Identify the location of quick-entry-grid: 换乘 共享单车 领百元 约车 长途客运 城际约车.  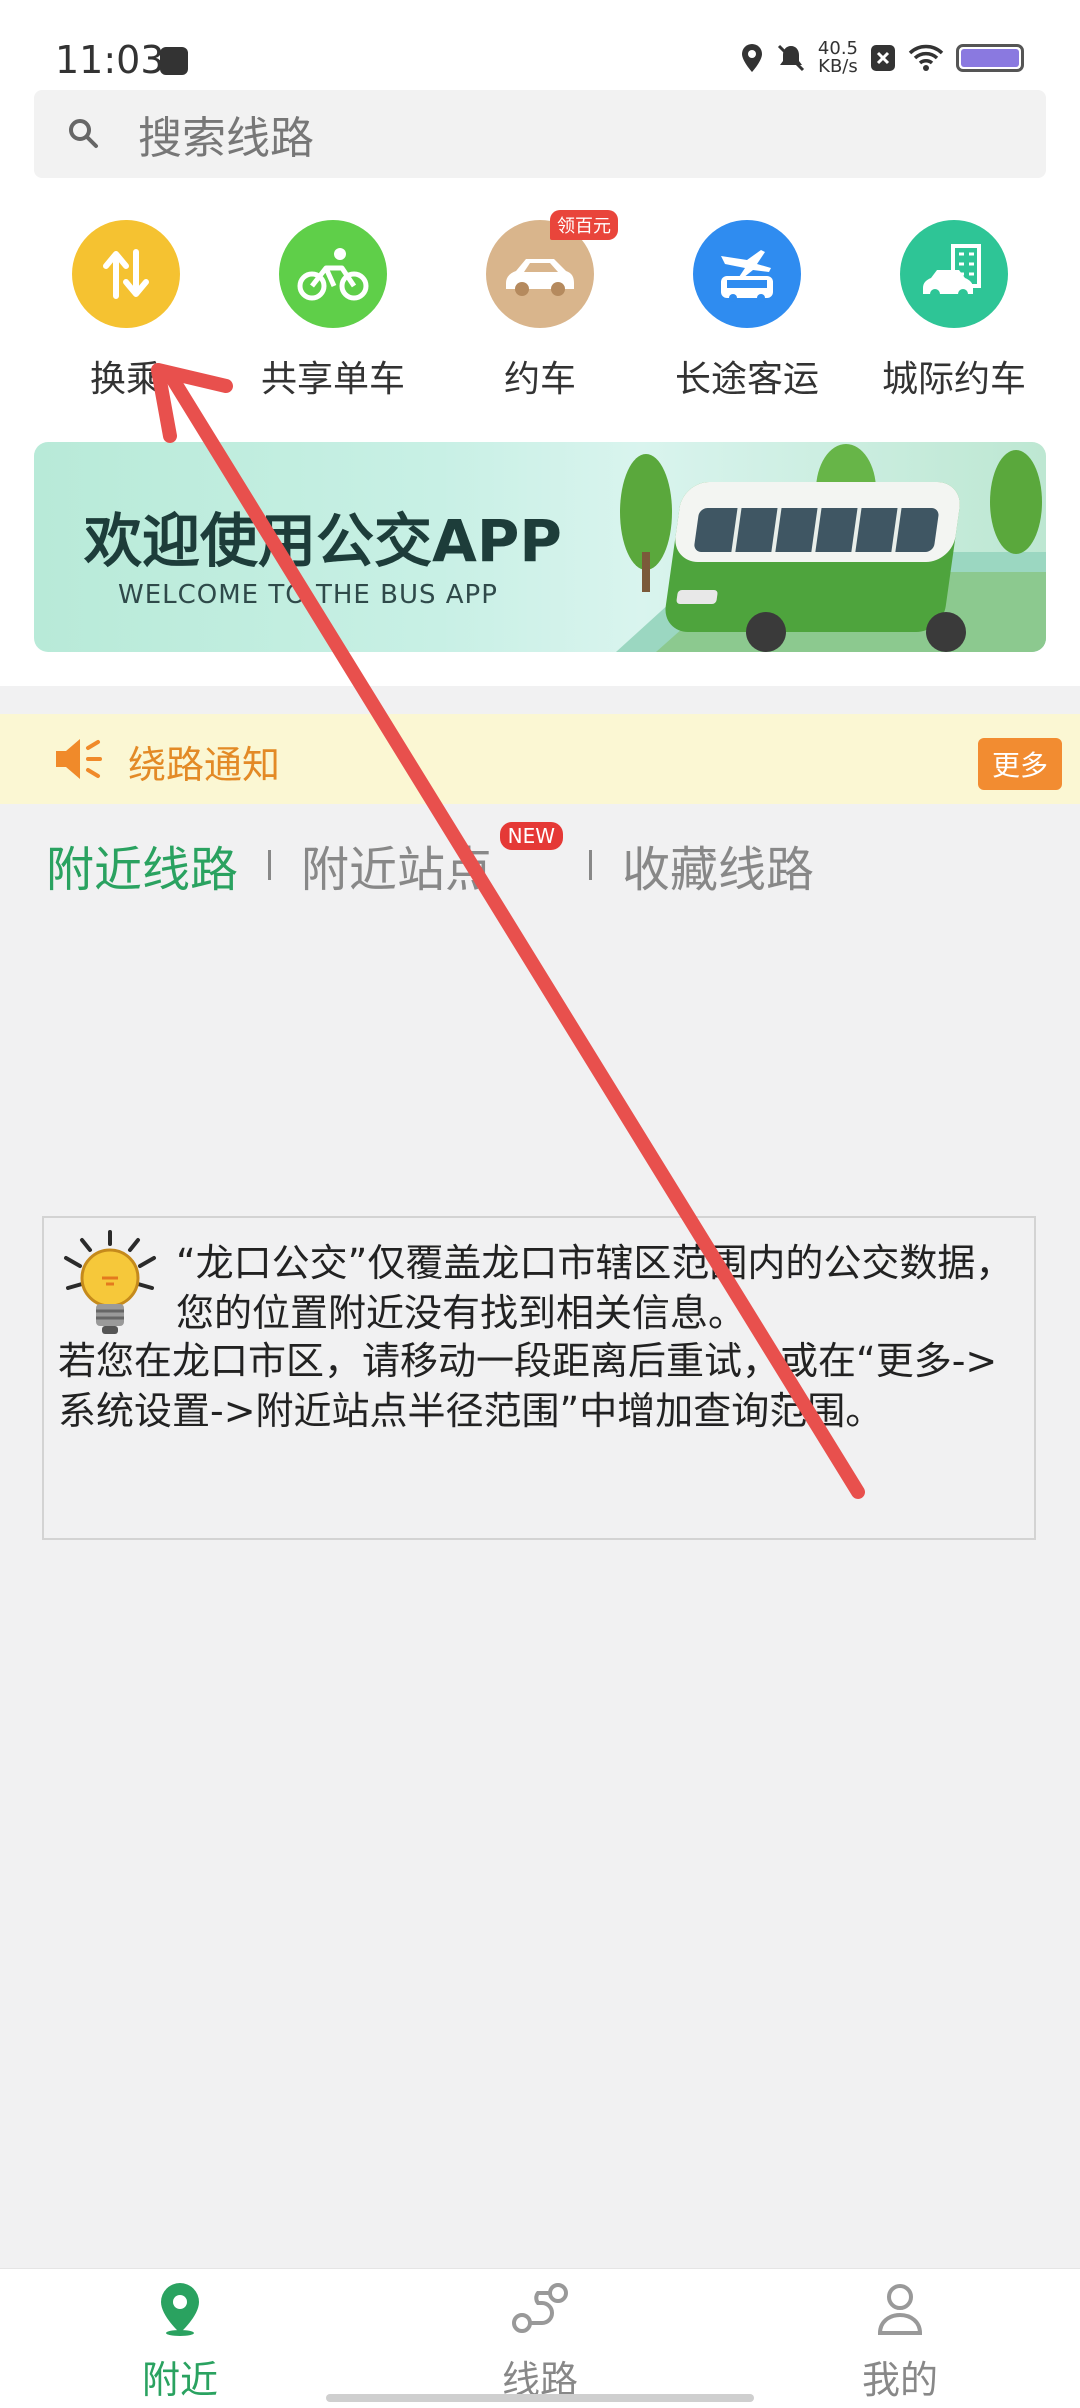
(540, 315).